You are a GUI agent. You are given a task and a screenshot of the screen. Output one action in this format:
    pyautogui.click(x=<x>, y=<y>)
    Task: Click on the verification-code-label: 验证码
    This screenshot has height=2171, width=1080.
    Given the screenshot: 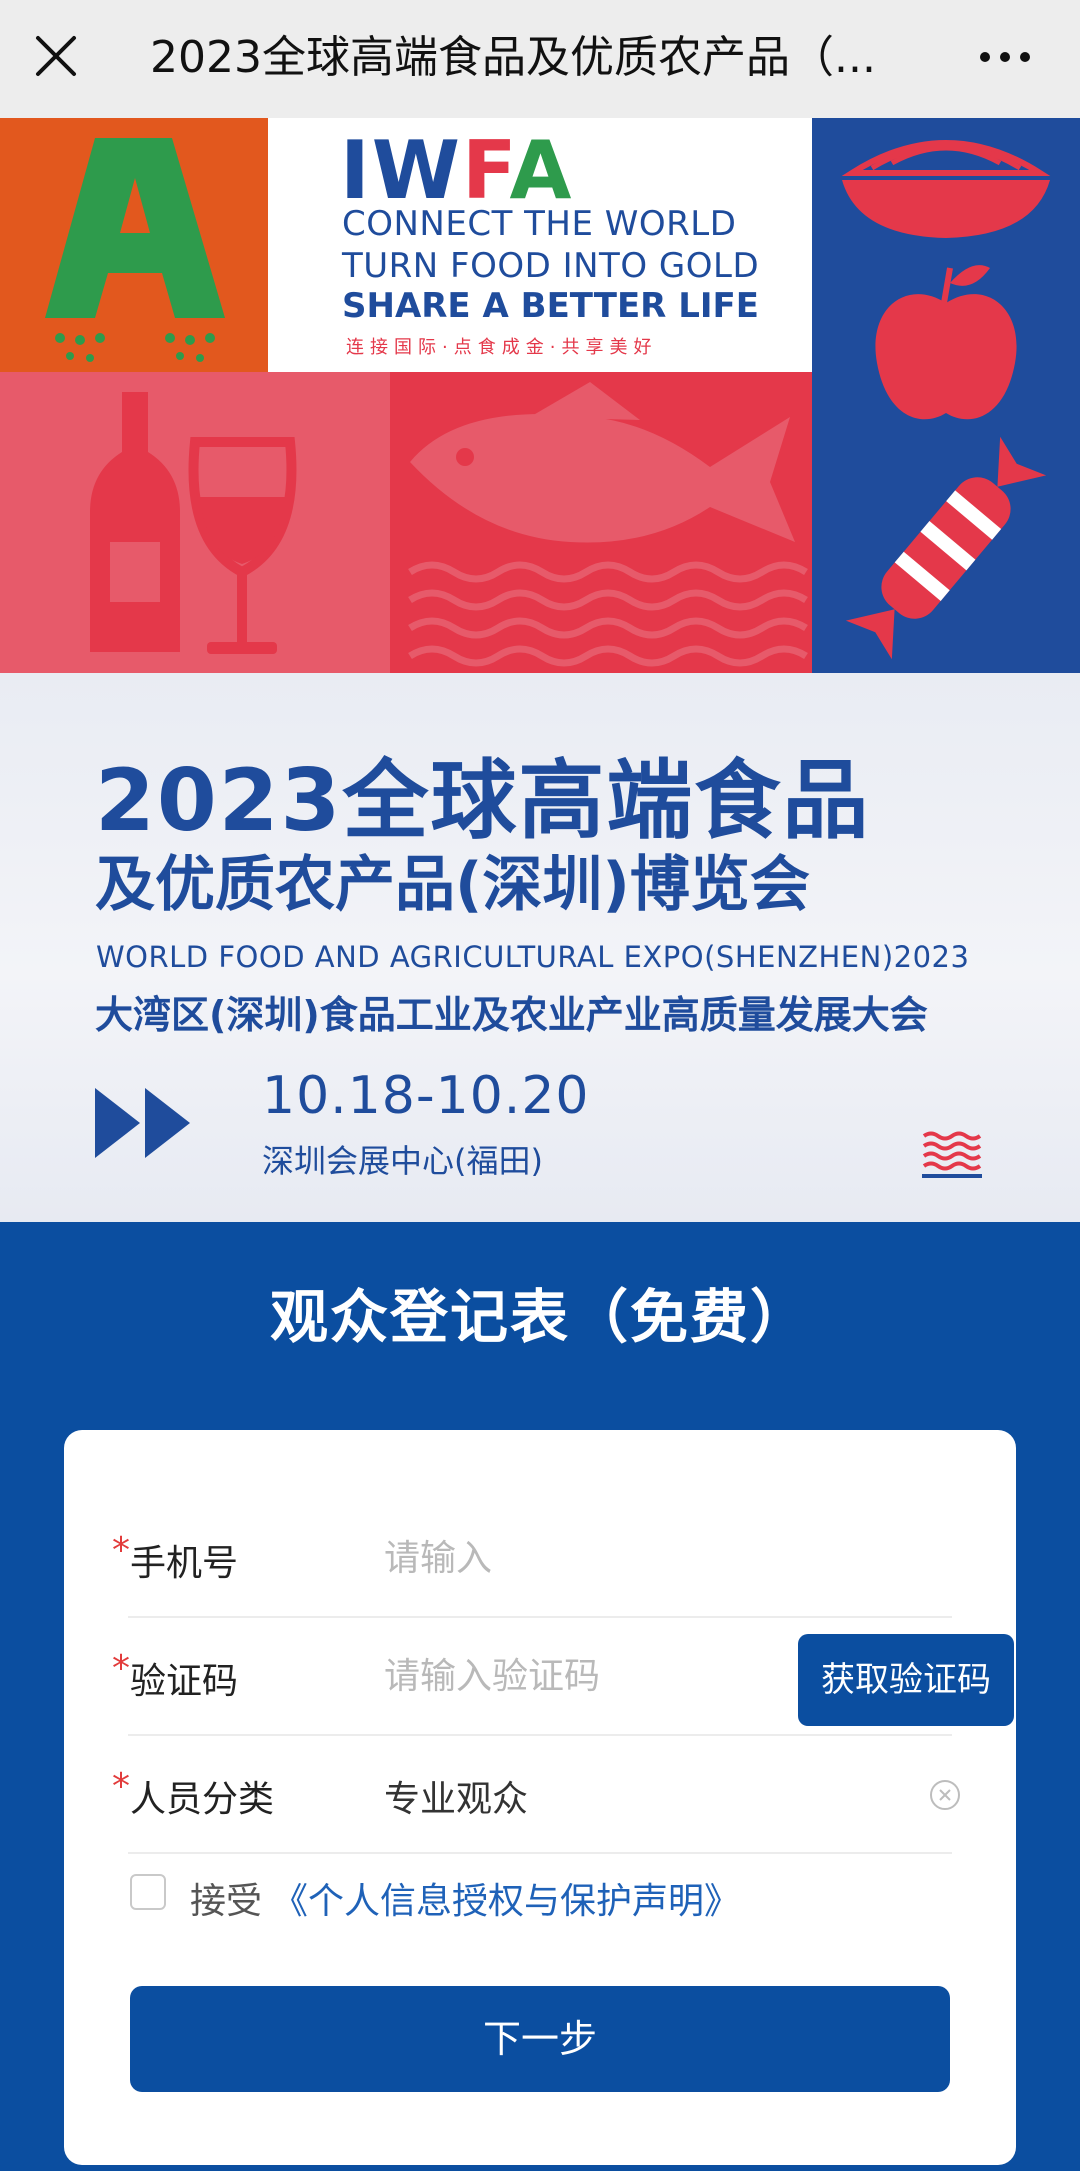 What is the action you would take?
    pyautogui.click(x=184, y=1681)
    